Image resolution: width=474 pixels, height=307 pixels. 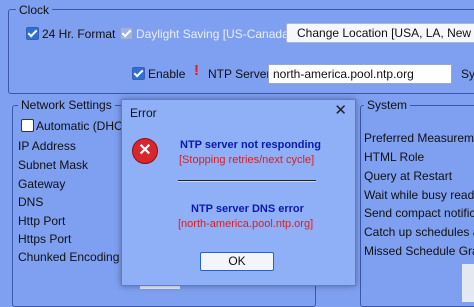 What do you see at coordinates (394, 157) in the screenshot?
I see `system-item-html-role: HTML Role` at bounding box center [394, 157].